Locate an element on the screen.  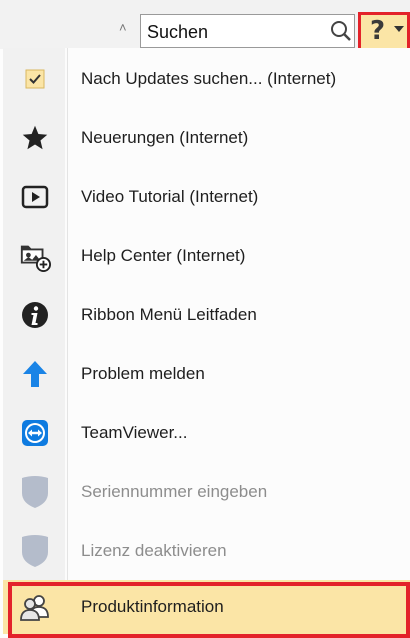
menu-item-help-center: Help Center (Internet) is located at coordinates (206, 255).